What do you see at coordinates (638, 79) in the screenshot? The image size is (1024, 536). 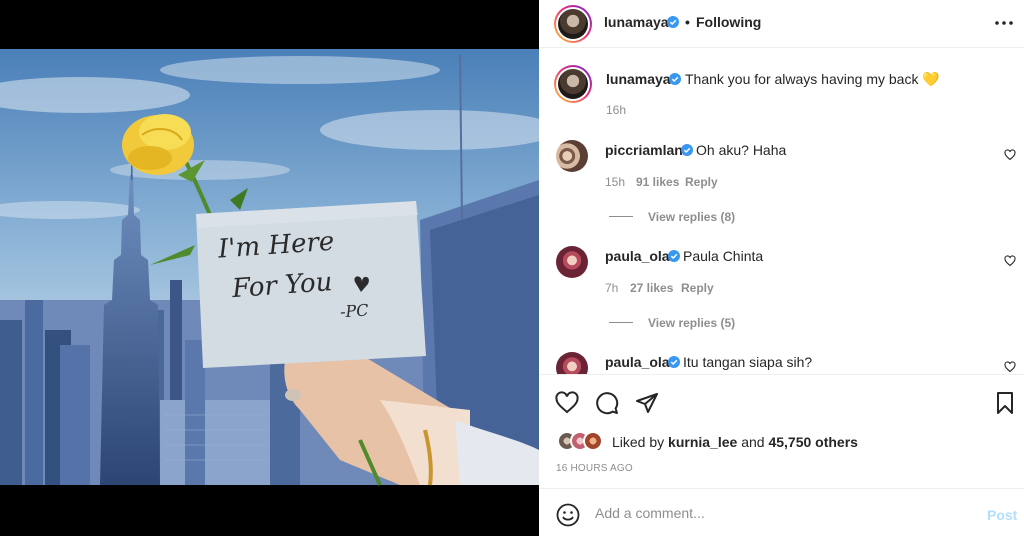 I see `caption-username: lunamaya` at bounding box center [638, 79].